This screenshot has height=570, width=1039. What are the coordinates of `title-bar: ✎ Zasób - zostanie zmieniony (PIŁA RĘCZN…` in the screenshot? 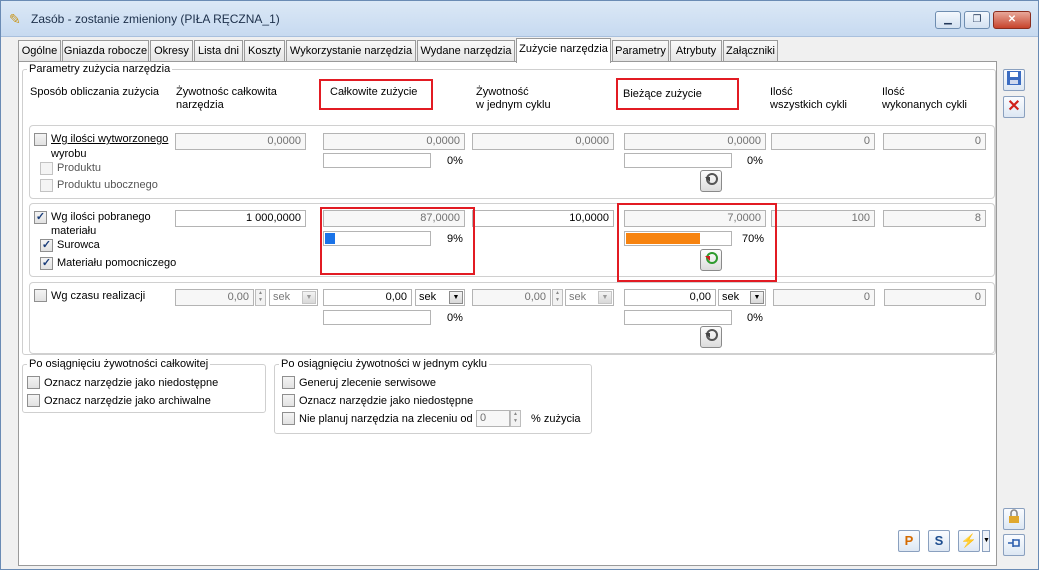 It's located at (519, 19).